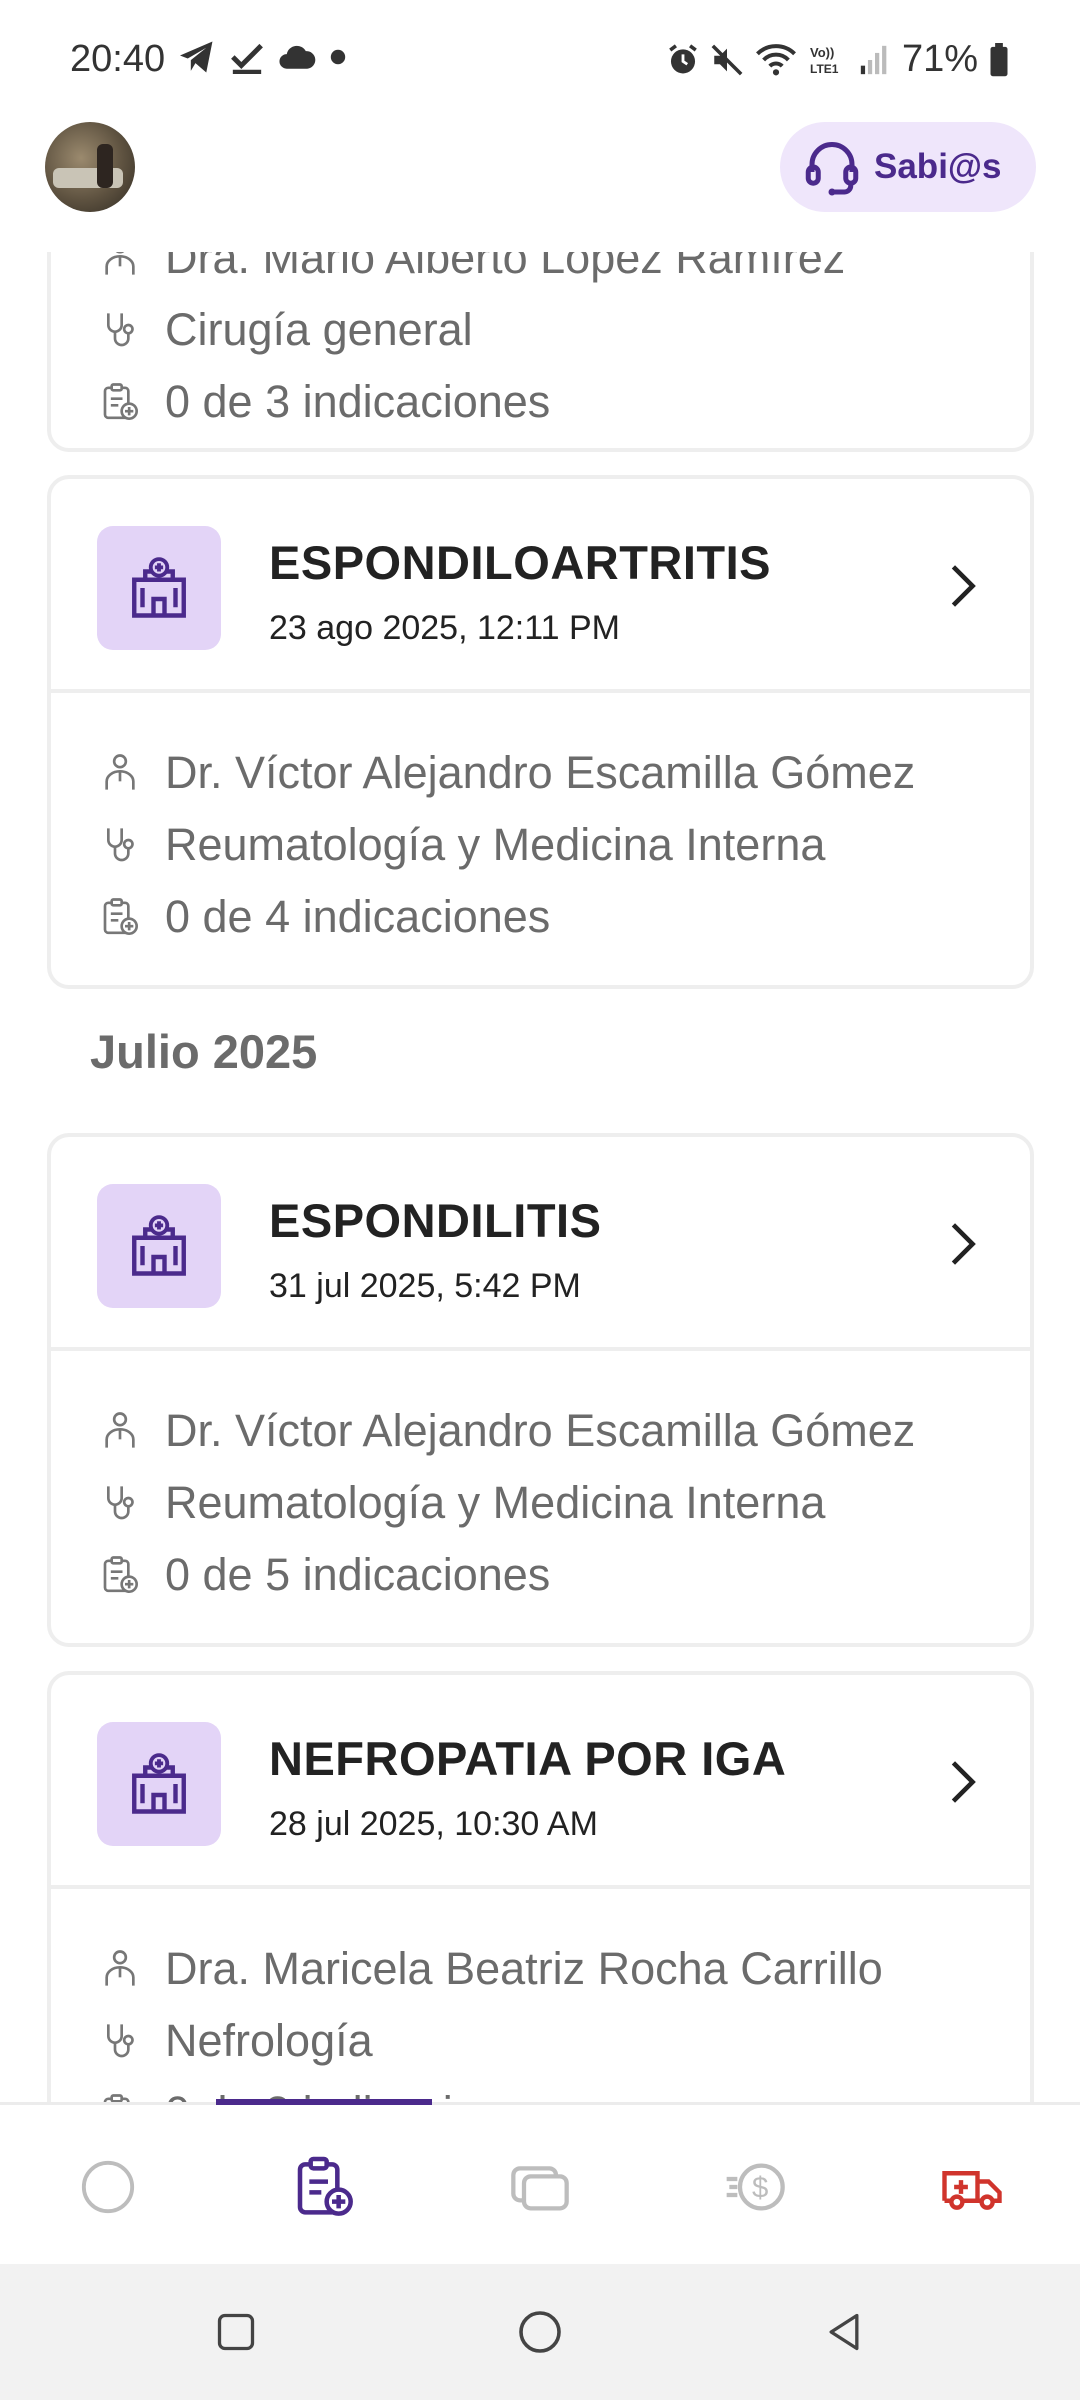  I want to click on indications-count: 0 de 5 indicaciones, so click(358, 1574).